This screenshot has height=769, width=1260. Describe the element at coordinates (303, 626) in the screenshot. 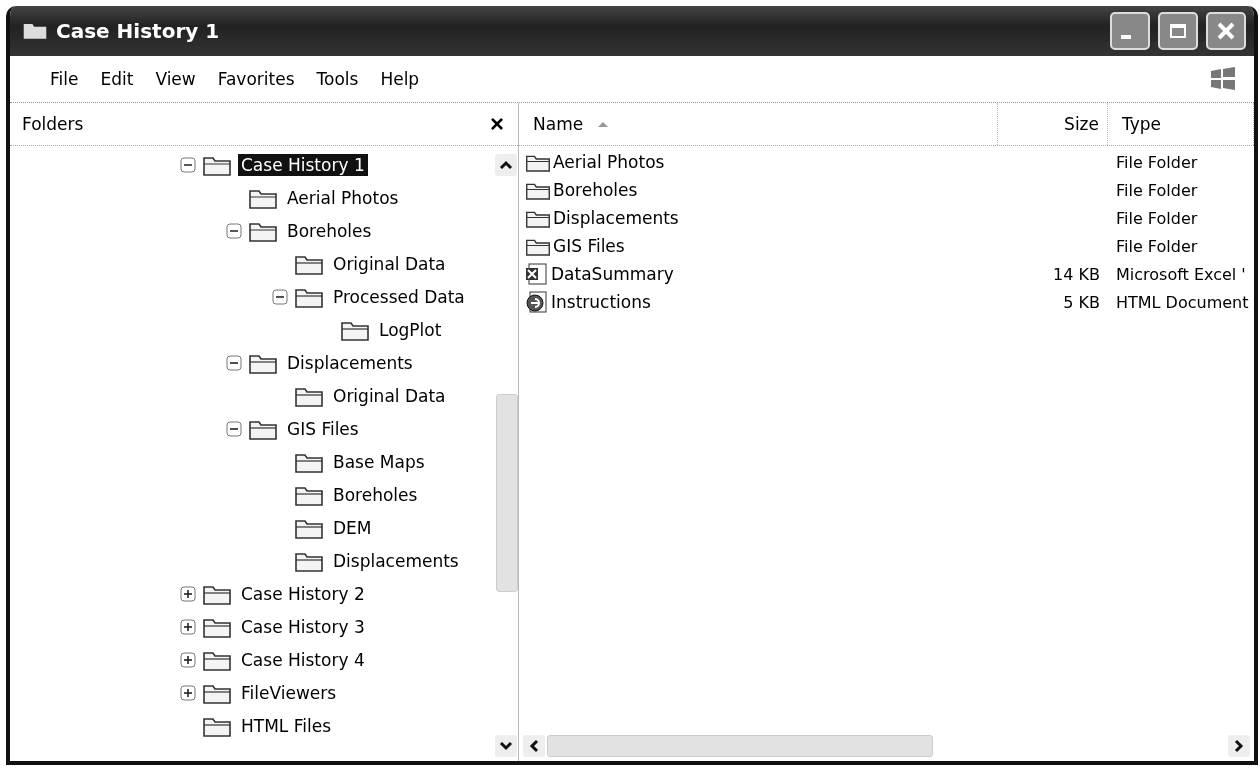

I see `tree-item: Case History 3` at that location.